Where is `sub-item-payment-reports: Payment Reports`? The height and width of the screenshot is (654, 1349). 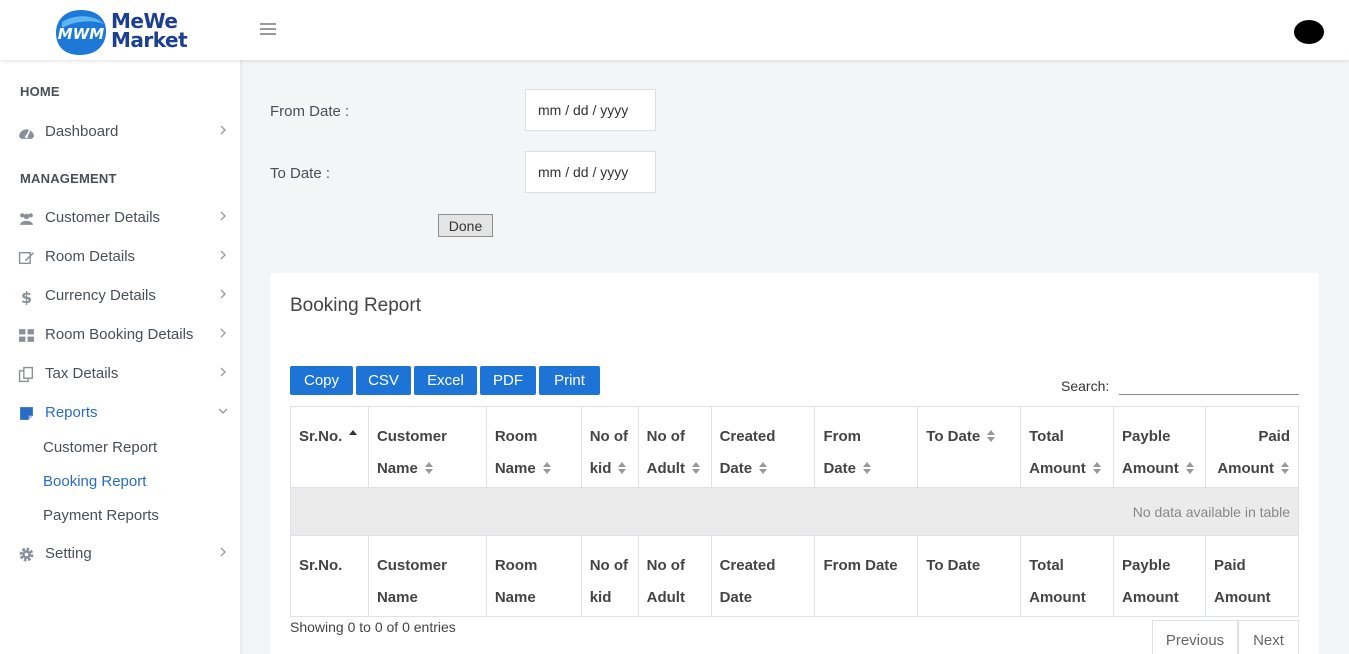 sub-item-payment-reports: Payment Reports is located at coordinates (101, 515).